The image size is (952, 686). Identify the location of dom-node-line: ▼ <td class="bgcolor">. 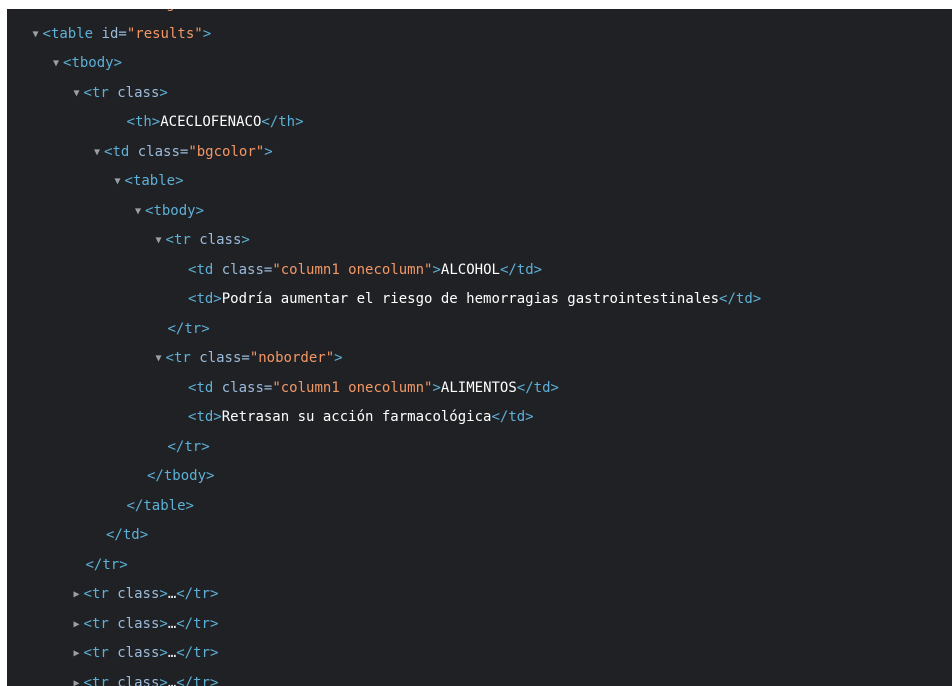
(479, 152).